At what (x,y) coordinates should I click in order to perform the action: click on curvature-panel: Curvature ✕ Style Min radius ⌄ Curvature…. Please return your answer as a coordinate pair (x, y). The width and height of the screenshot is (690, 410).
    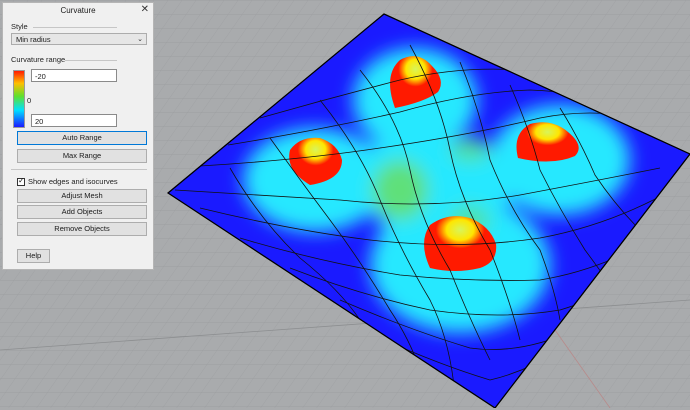
    Looking at the image, I should click on (78, 136).